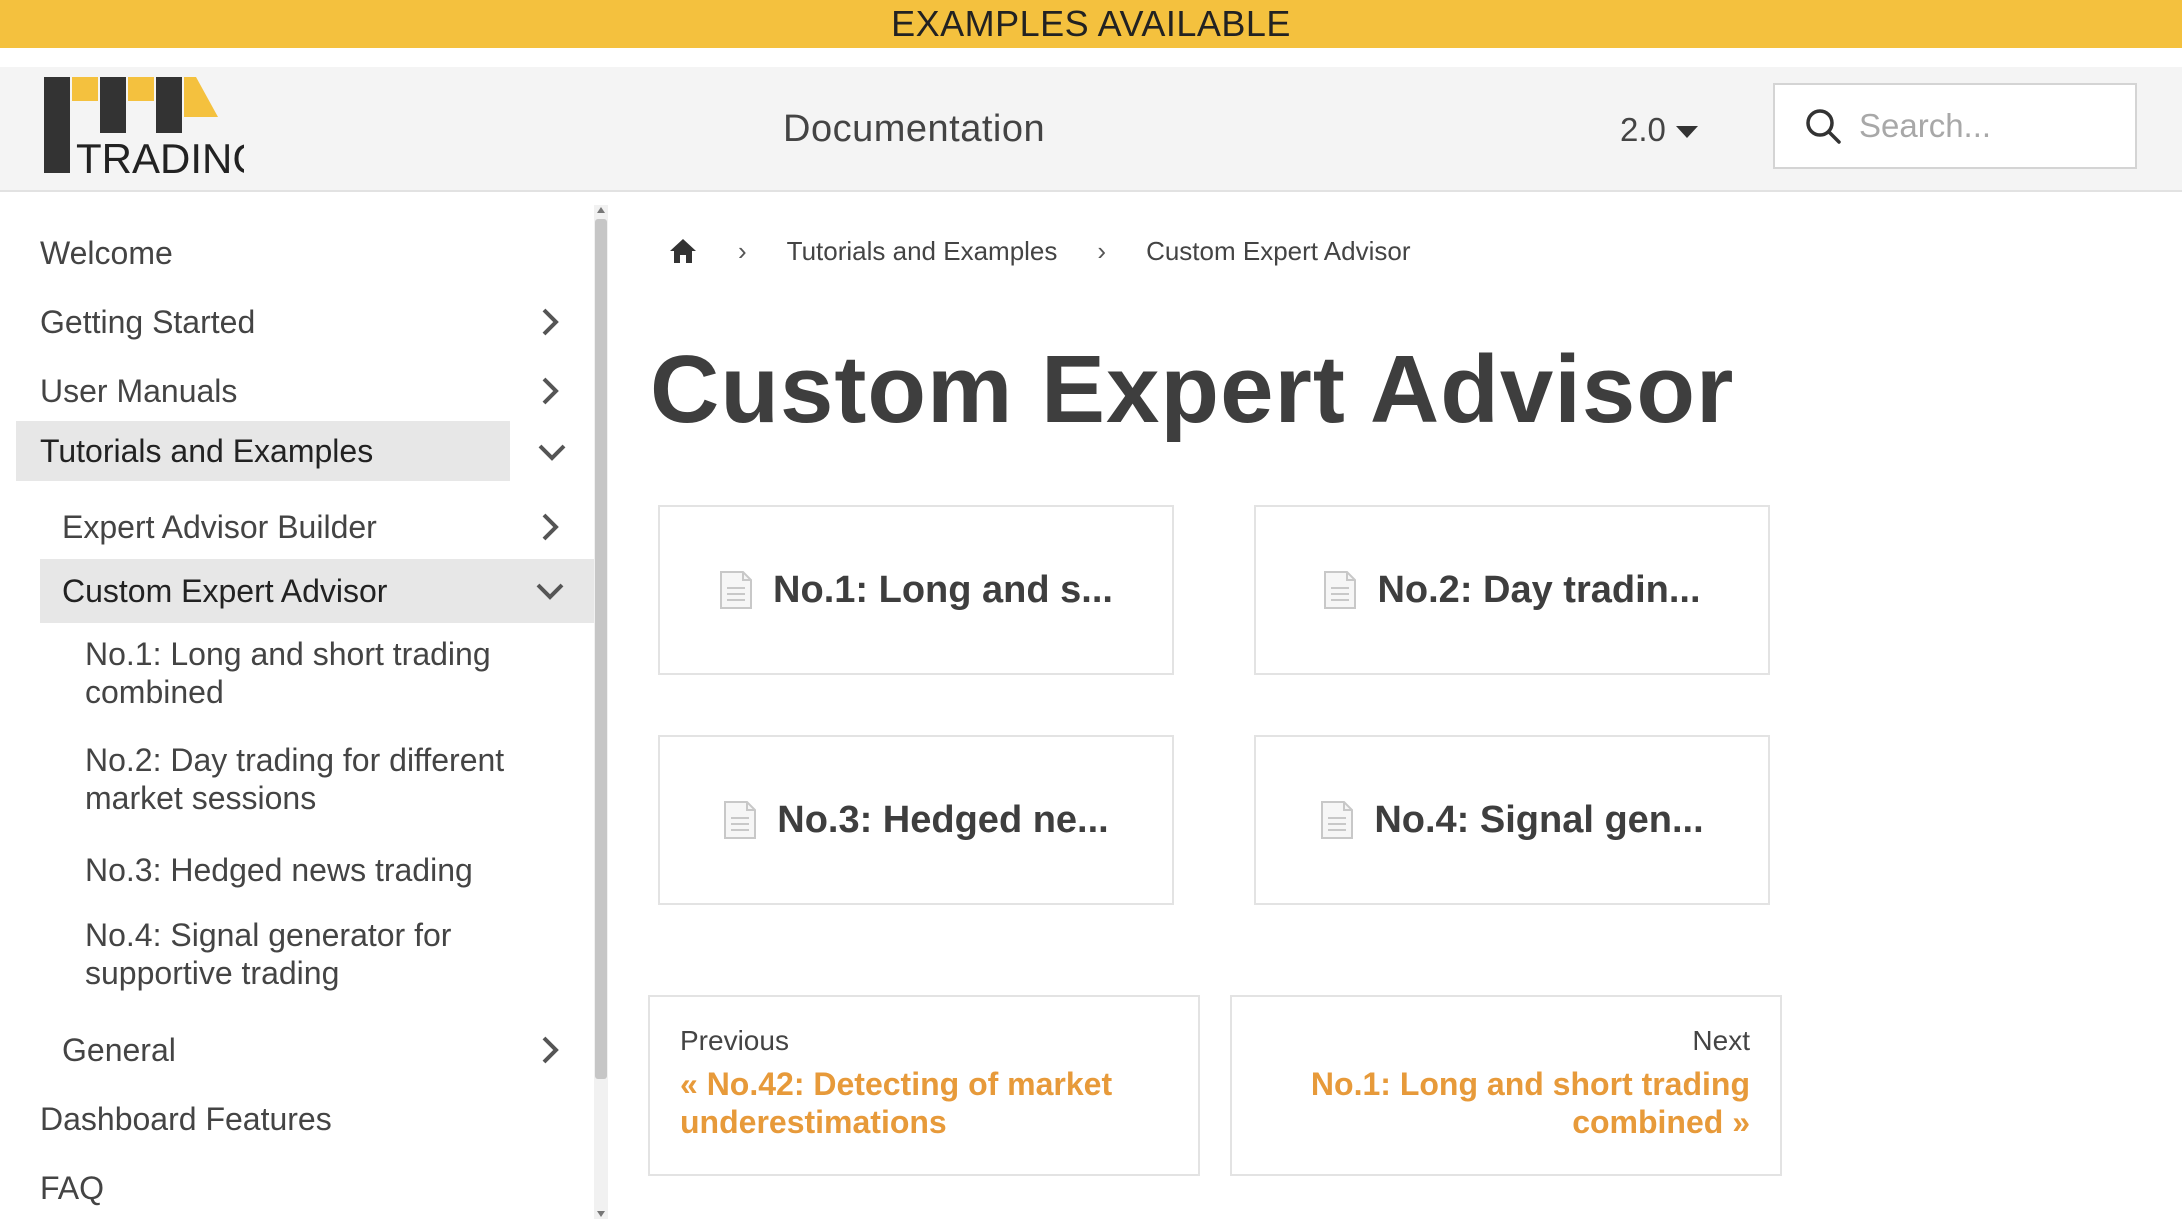  Describe the element at coordinates (320, 322) in the screenshot. I see `sidebar-item-getting-started: Getting Started` at that location.